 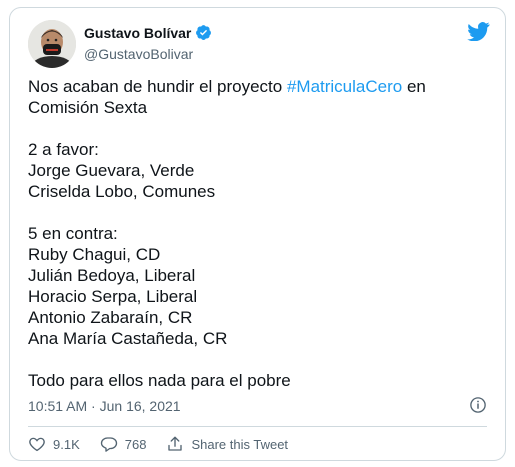 What do you see at coordinates (111, 170) in the screenshot?
I see `favor-item: Jorge Guevara, Verde` at bounding box center [111, 170].